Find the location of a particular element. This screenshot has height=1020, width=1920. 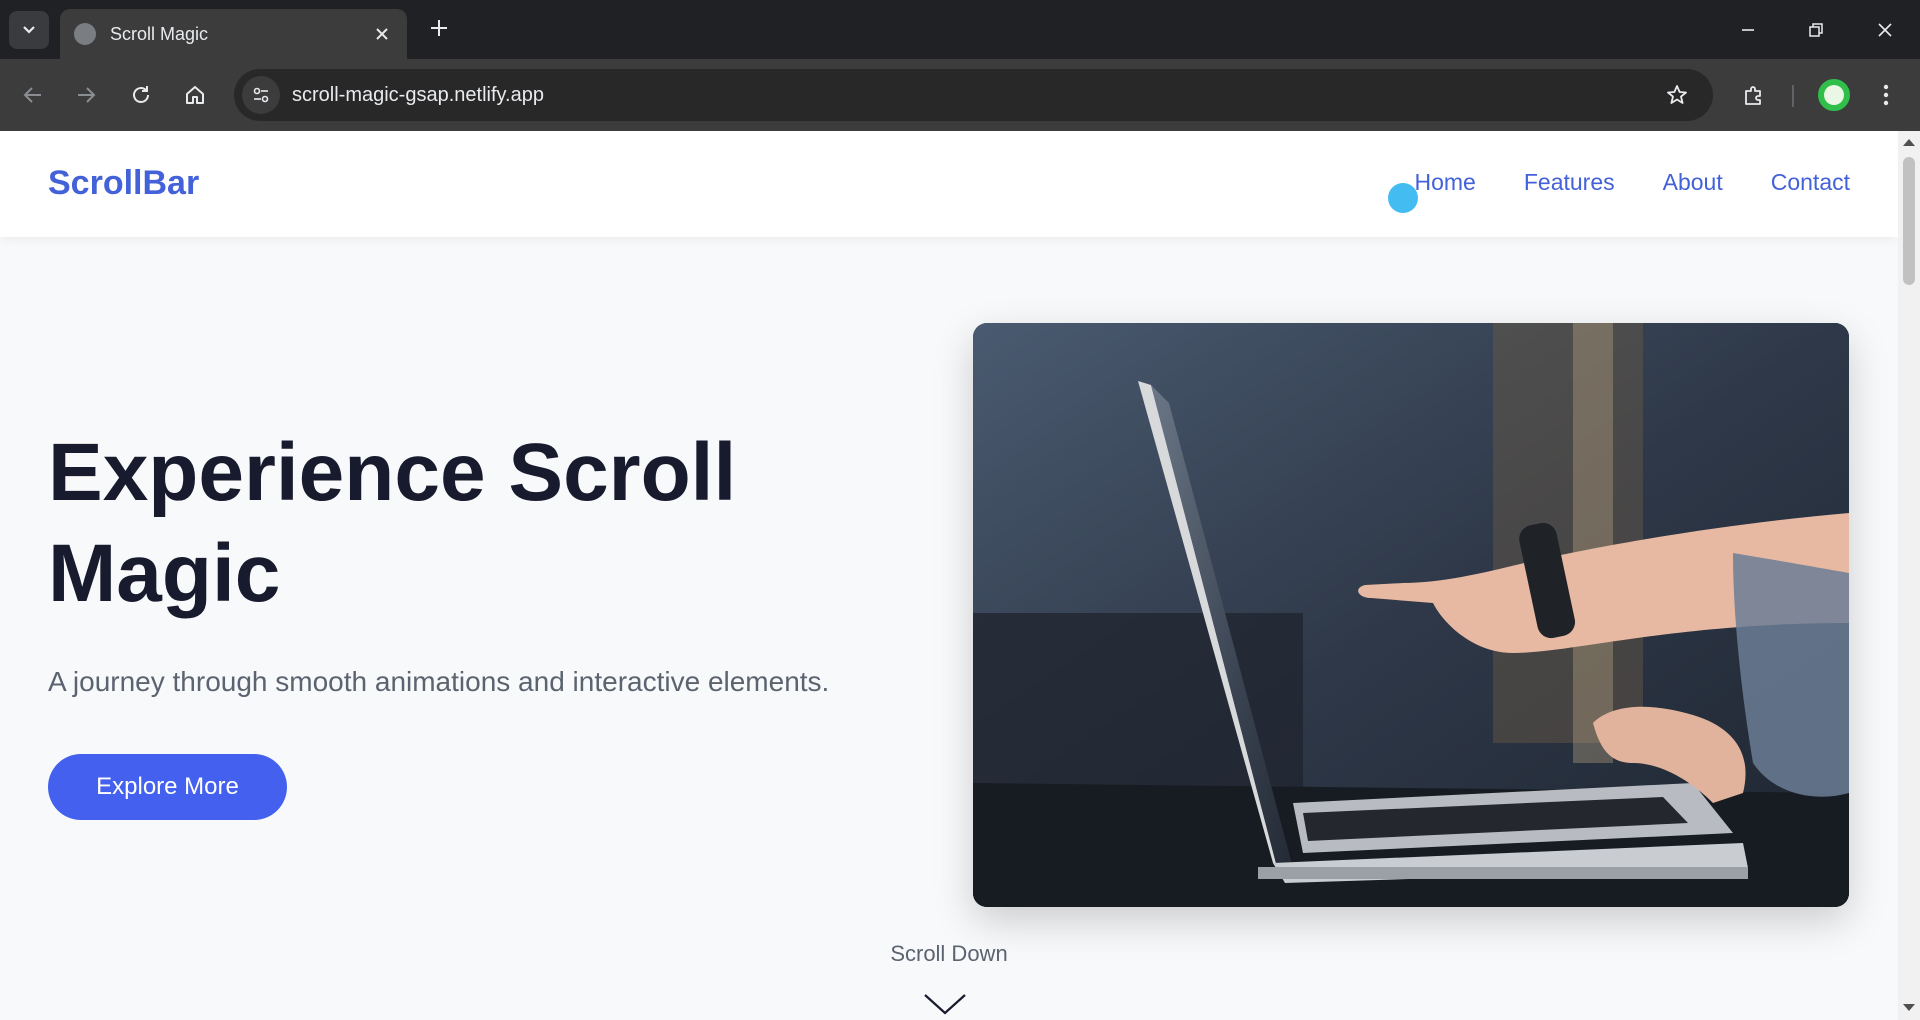

nav-link-contact: Contact is located at coordinates (1810, 182).